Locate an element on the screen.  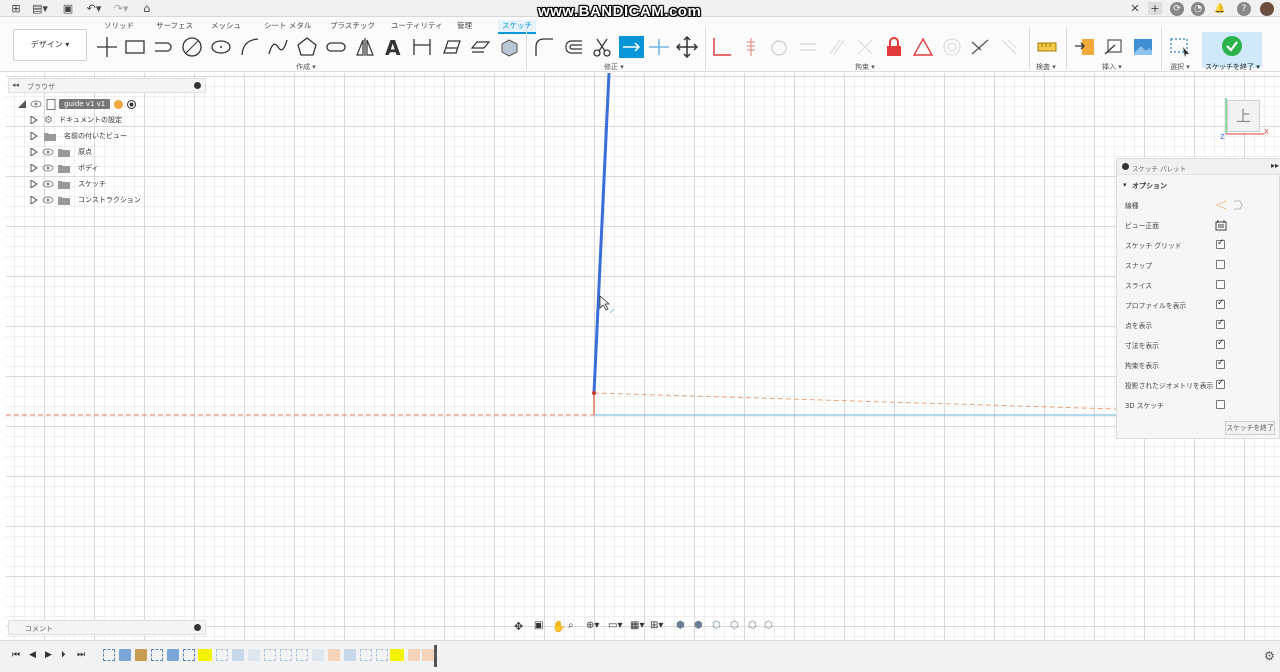
circle-tool-icon is located at coordinates (192, 47).